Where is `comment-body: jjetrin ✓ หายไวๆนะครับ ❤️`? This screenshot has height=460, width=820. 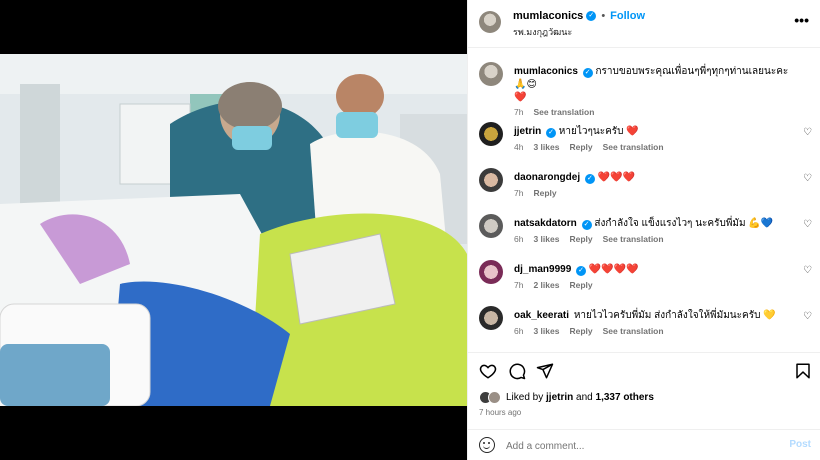
comment-body: jjetrin ✓ หายไวๆนะครับ ❤️ is located at coordinates (654, 131).